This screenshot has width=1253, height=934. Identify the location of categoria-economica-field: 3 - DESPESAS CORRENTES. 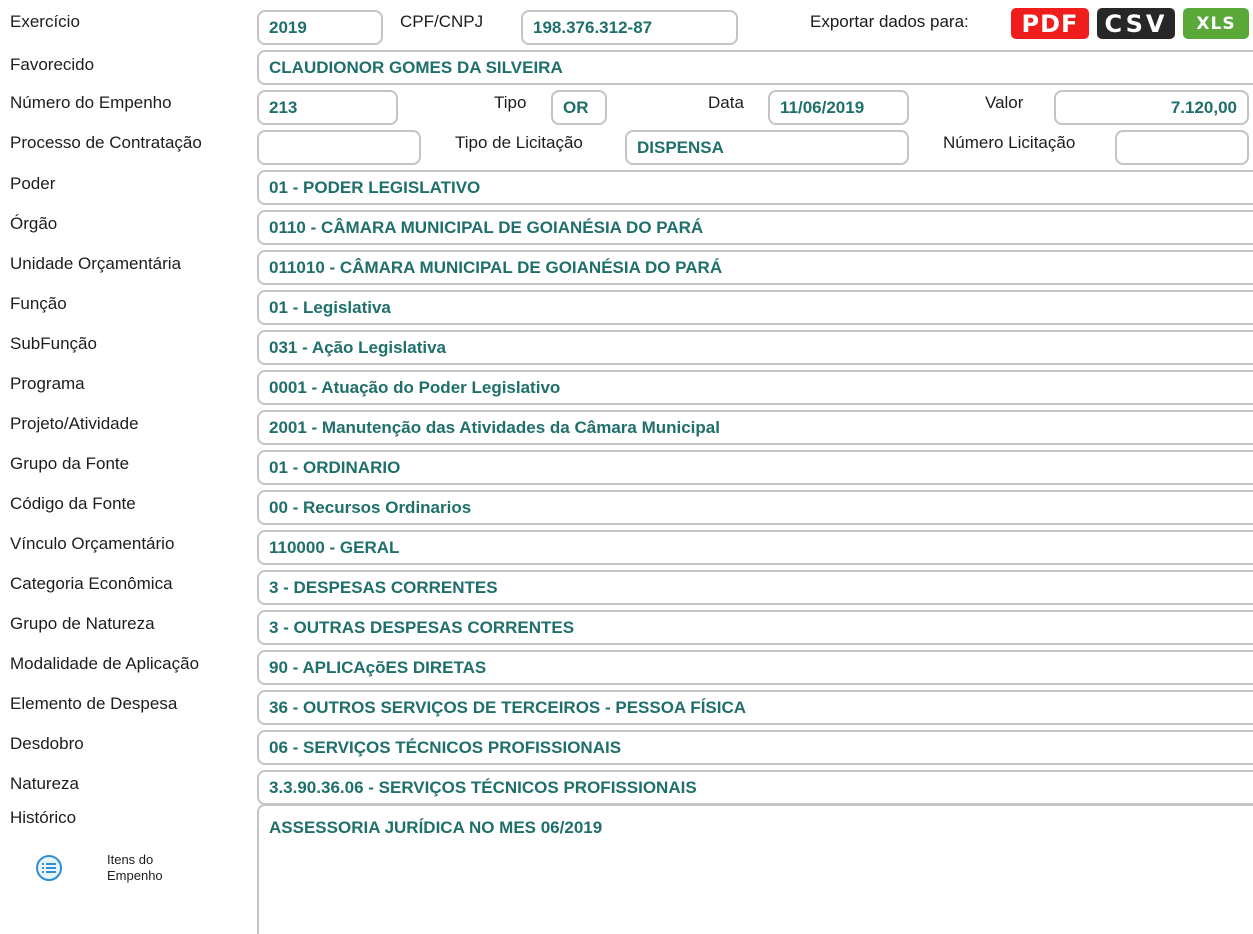
(755, 587).